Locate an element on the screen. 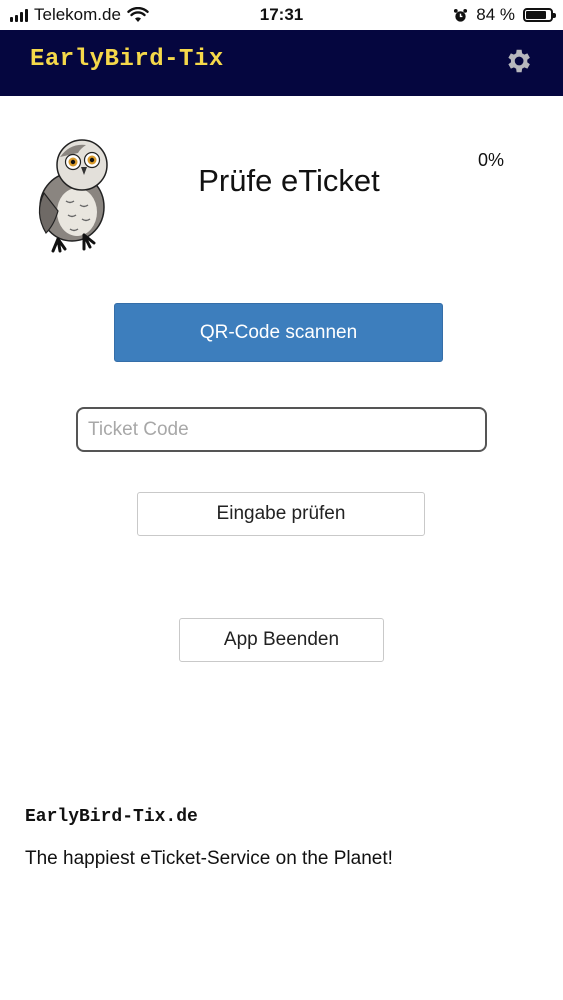 This screenshot has height=1000, width=563. alarm-icon is located at coordinates (461, 15).